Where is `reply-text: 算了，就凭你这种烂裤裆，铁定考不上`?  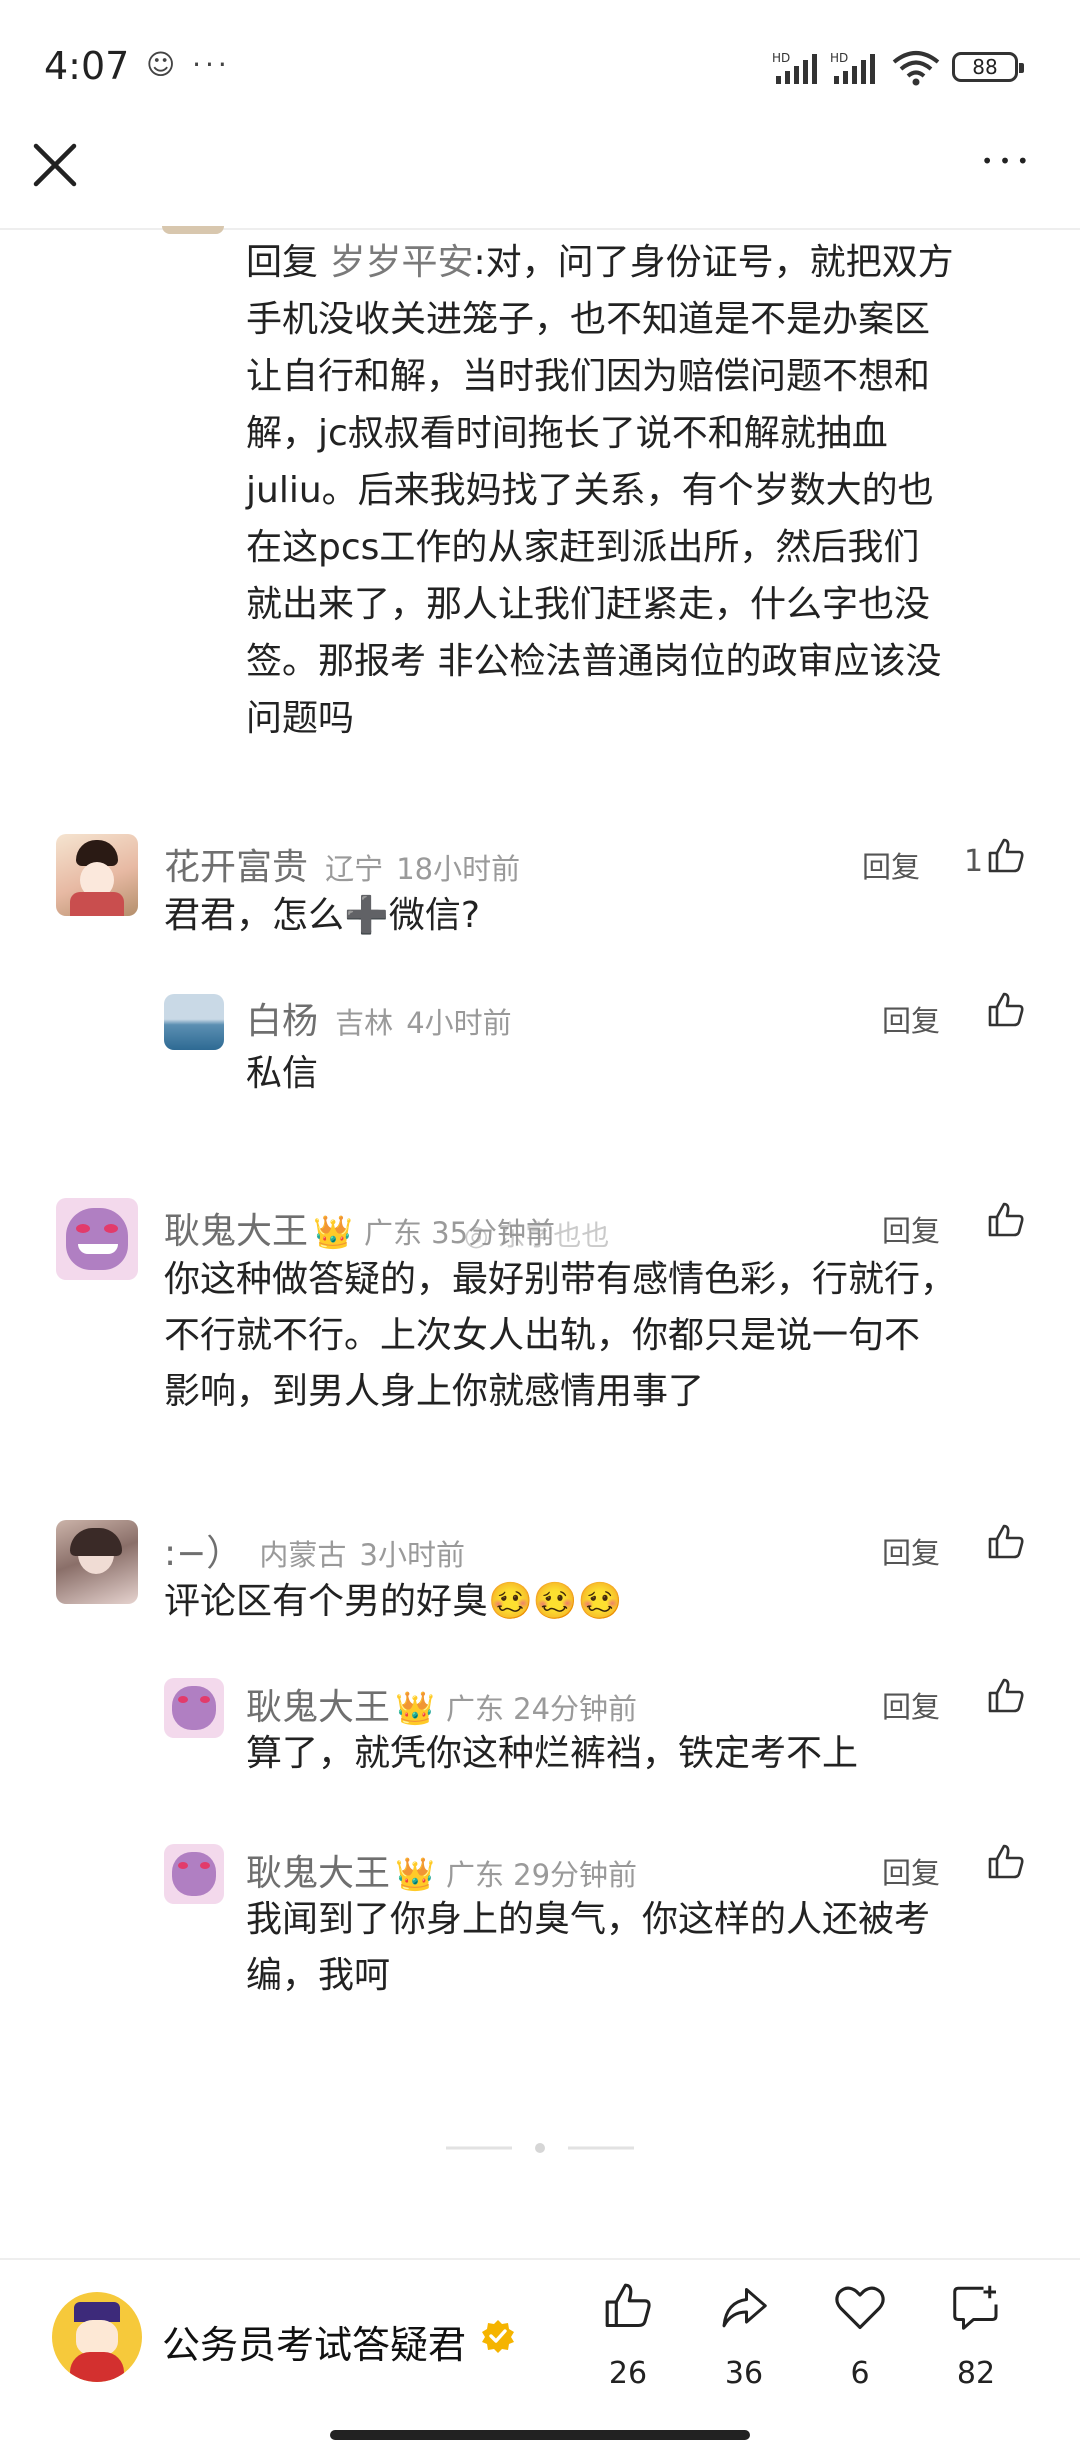
reply-text: 算了，就凭你这种烂裤裆，铁定考不上 is located at coordinates (552, 1754).